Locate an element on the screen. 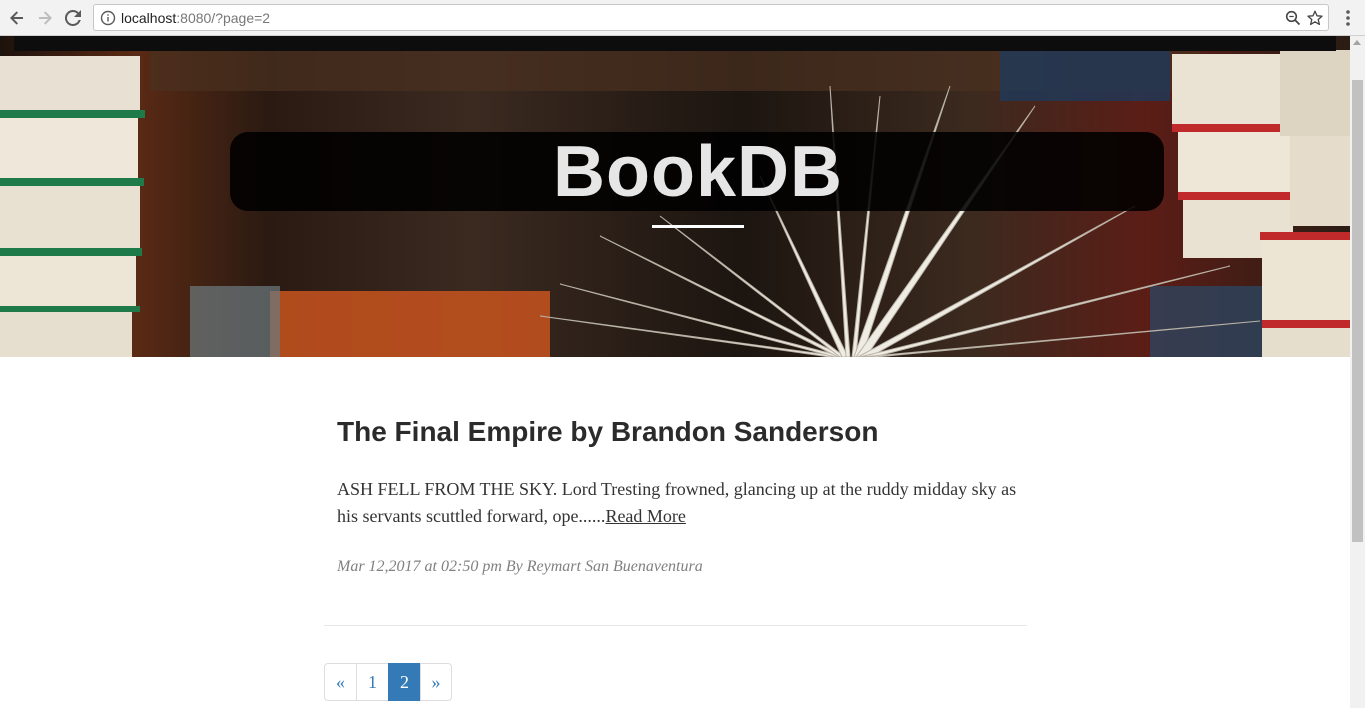 This screenshot has width=1365, height=708. info-icon is located at coordinates (108, 18).